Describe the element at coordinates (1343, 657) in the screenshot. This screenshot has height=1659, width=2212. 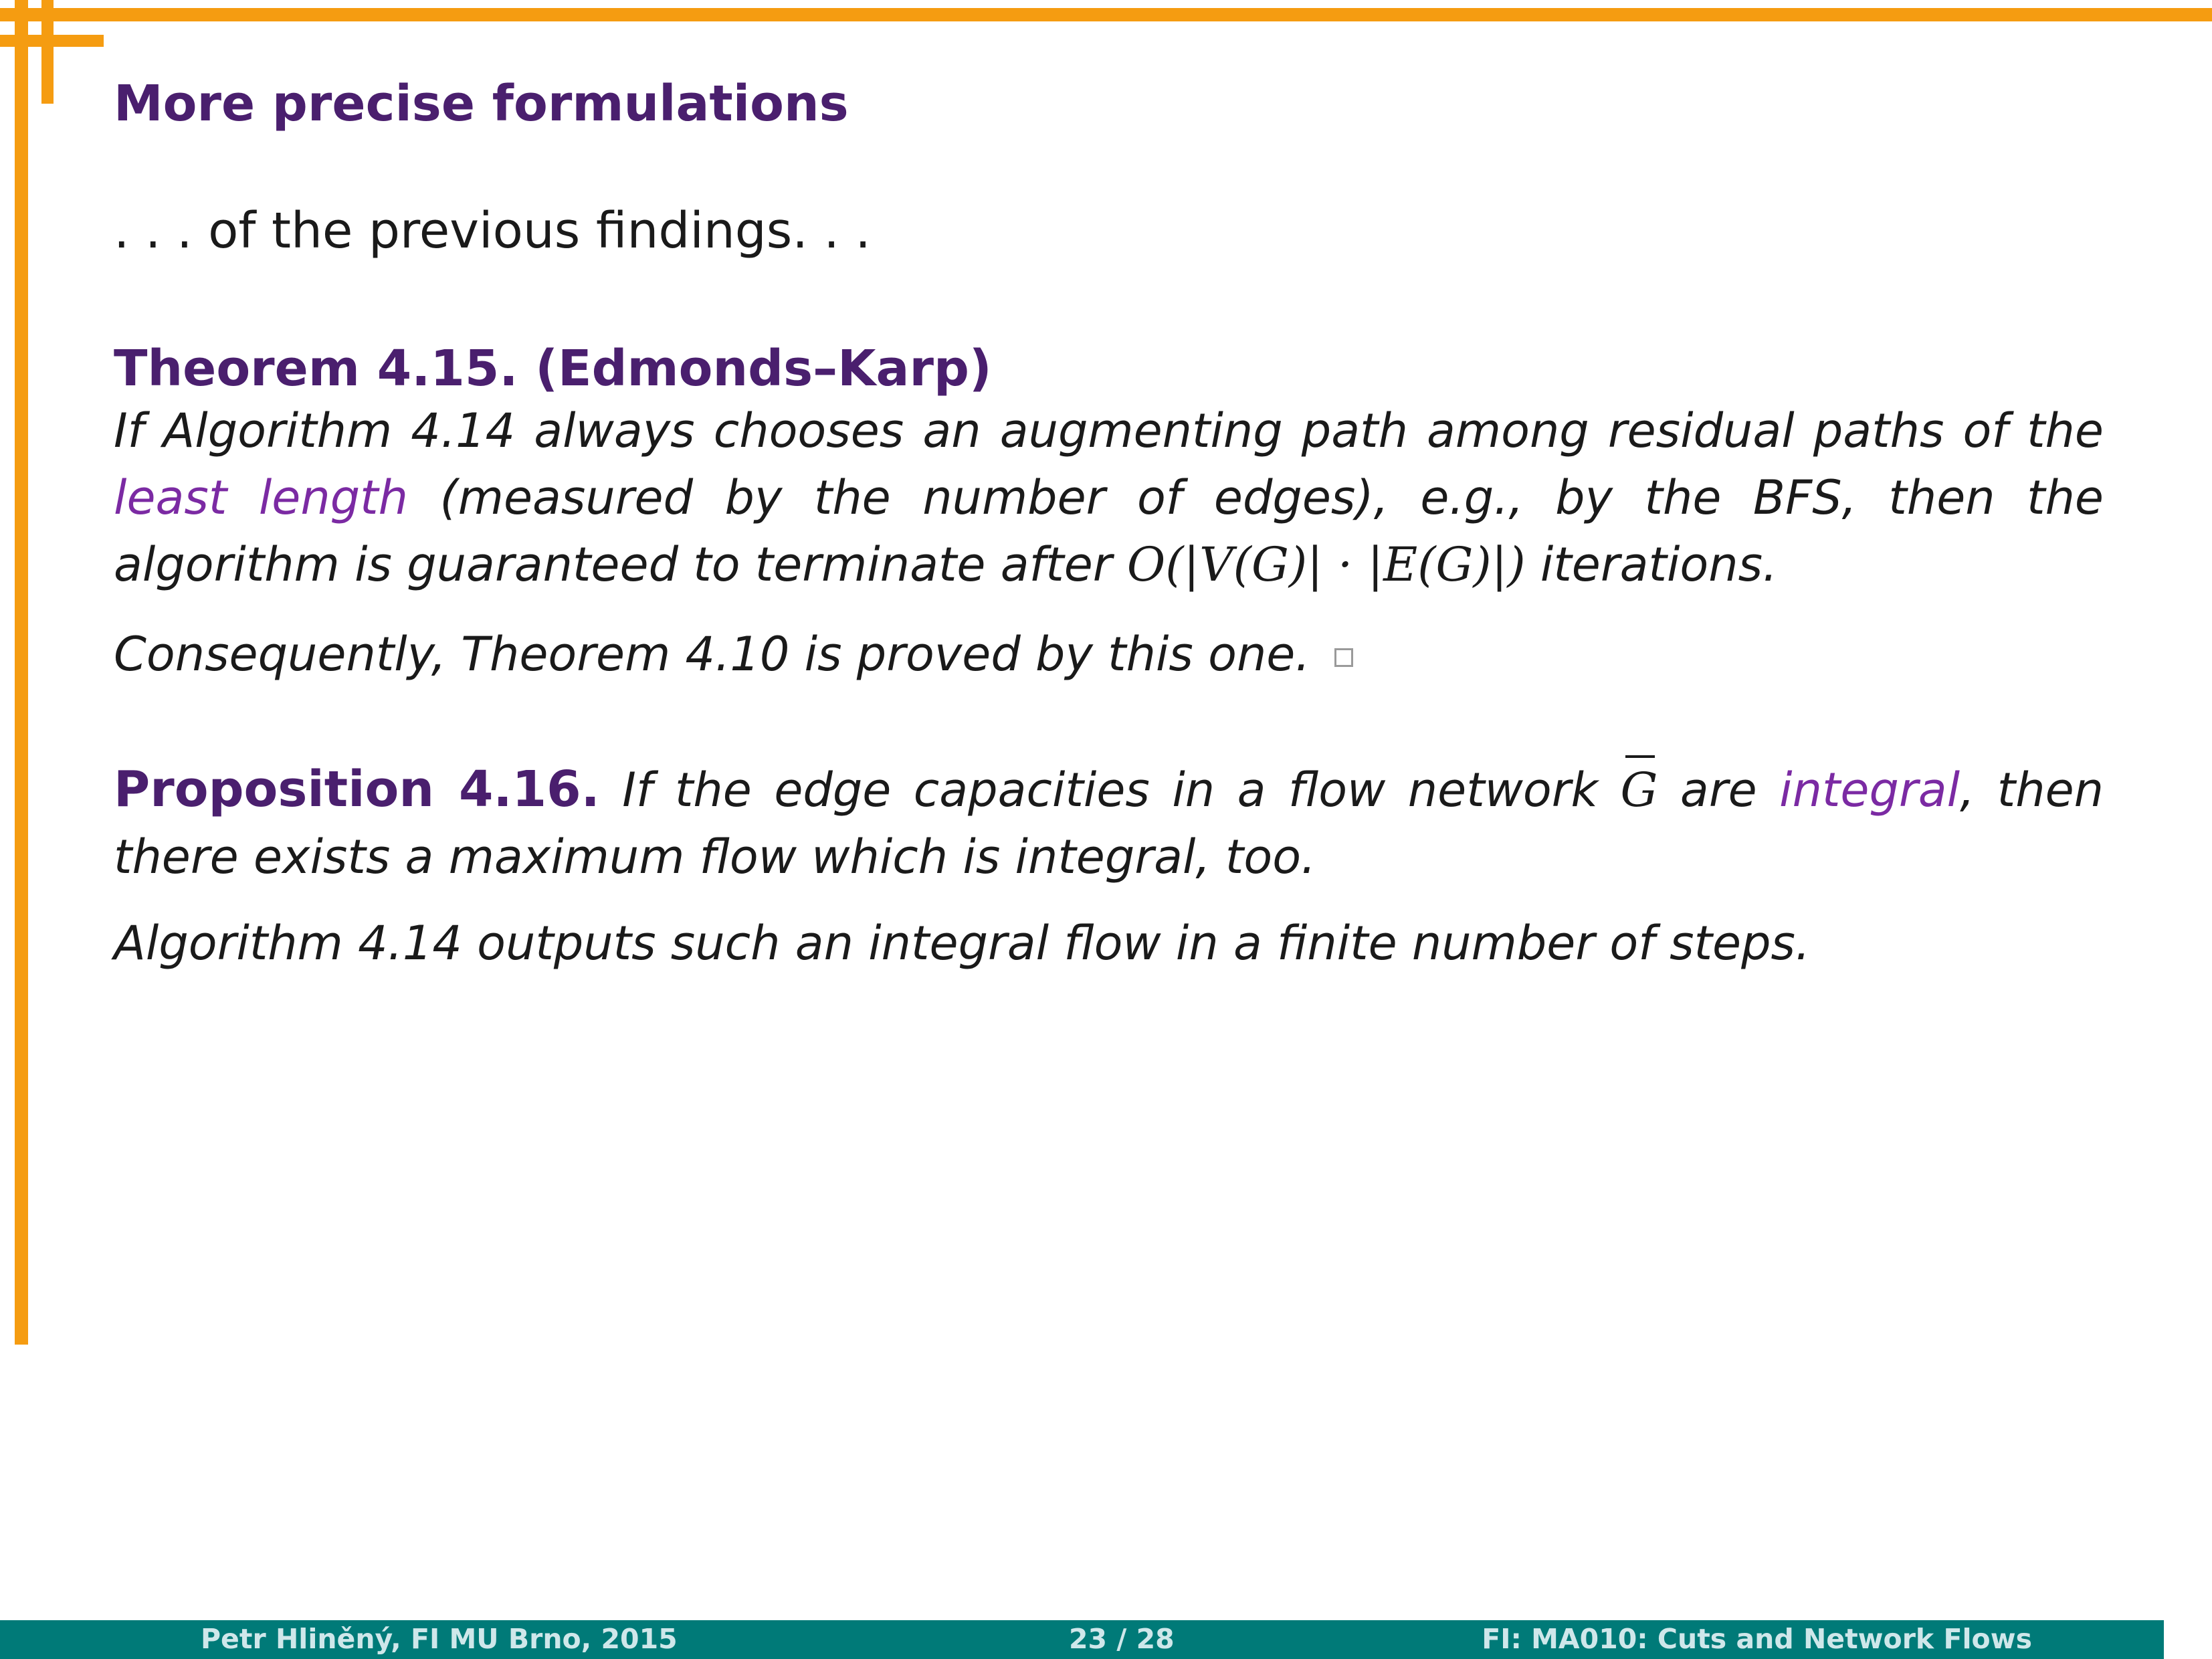
I see `qed-square-icon` at that location.